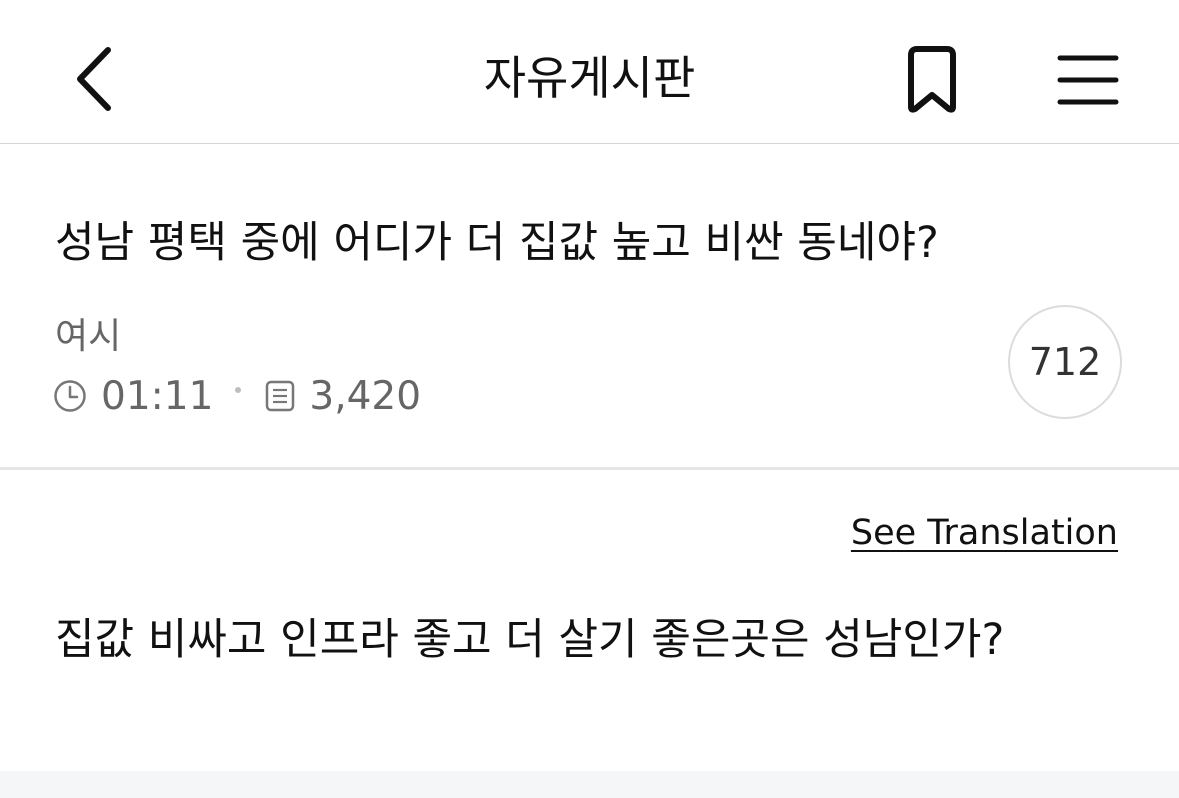  What do you see at coordinates (88, 337) in the screenshot?
I see `post-author: 여시` at bounding box center [88, 337].